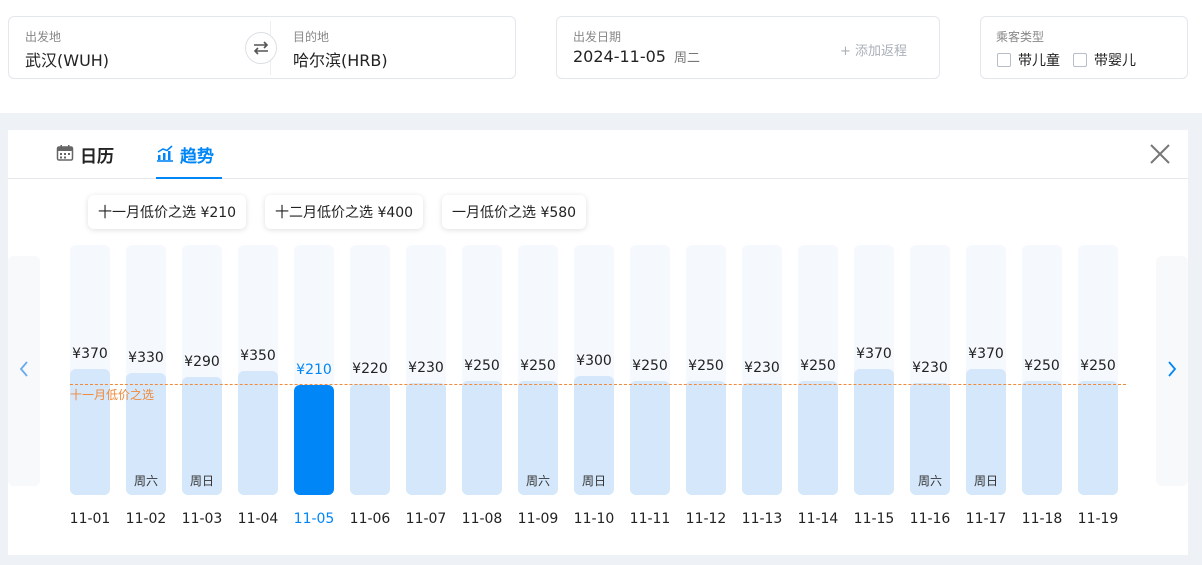 The image size is (1202, 565). What do you see at coordinates (202, 362) in the screenshot?
I see `price-label: ¥290` at bounding box center [202, 362].